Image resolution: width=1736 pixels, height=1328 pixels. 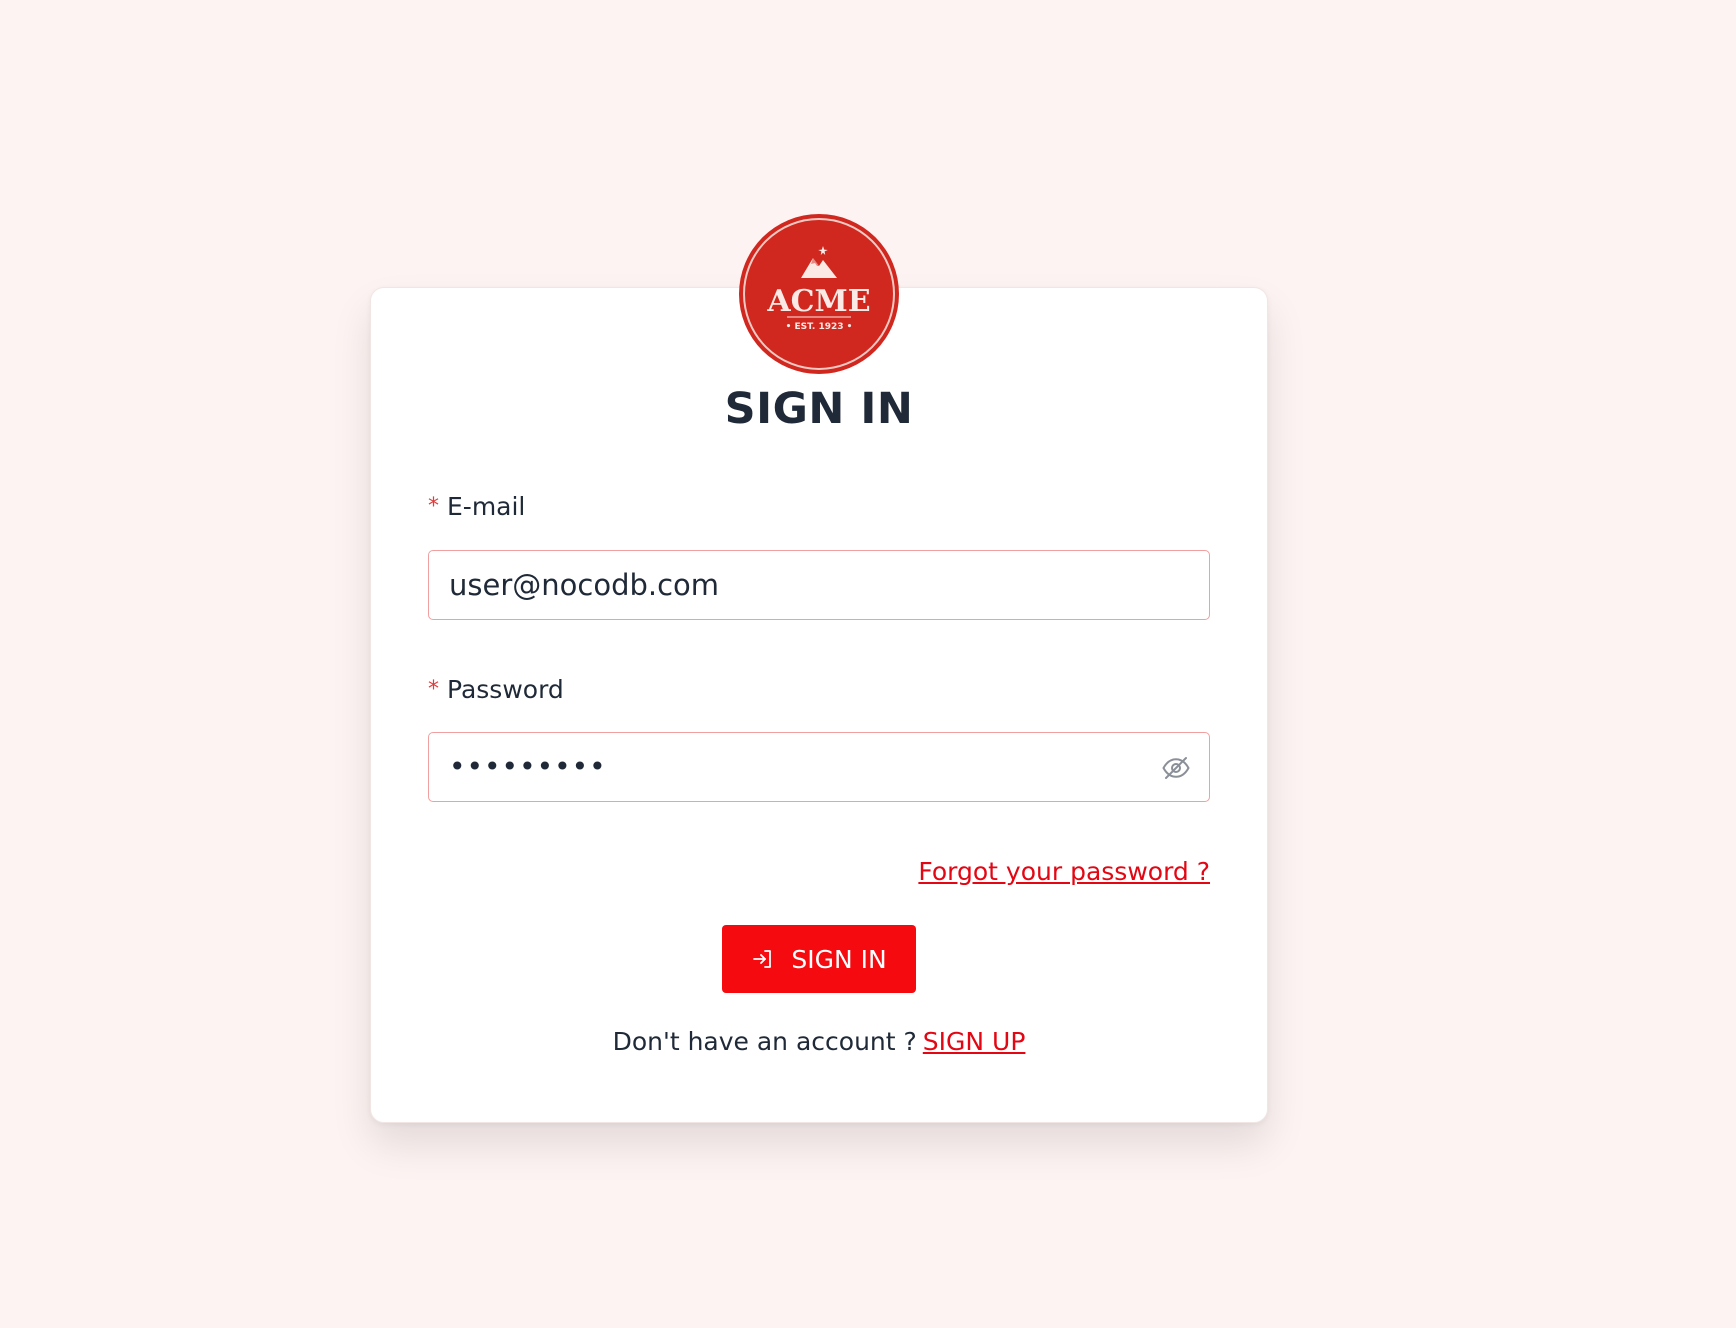 I want to click on email-label: * E-mail, so click(x=476, y=508).